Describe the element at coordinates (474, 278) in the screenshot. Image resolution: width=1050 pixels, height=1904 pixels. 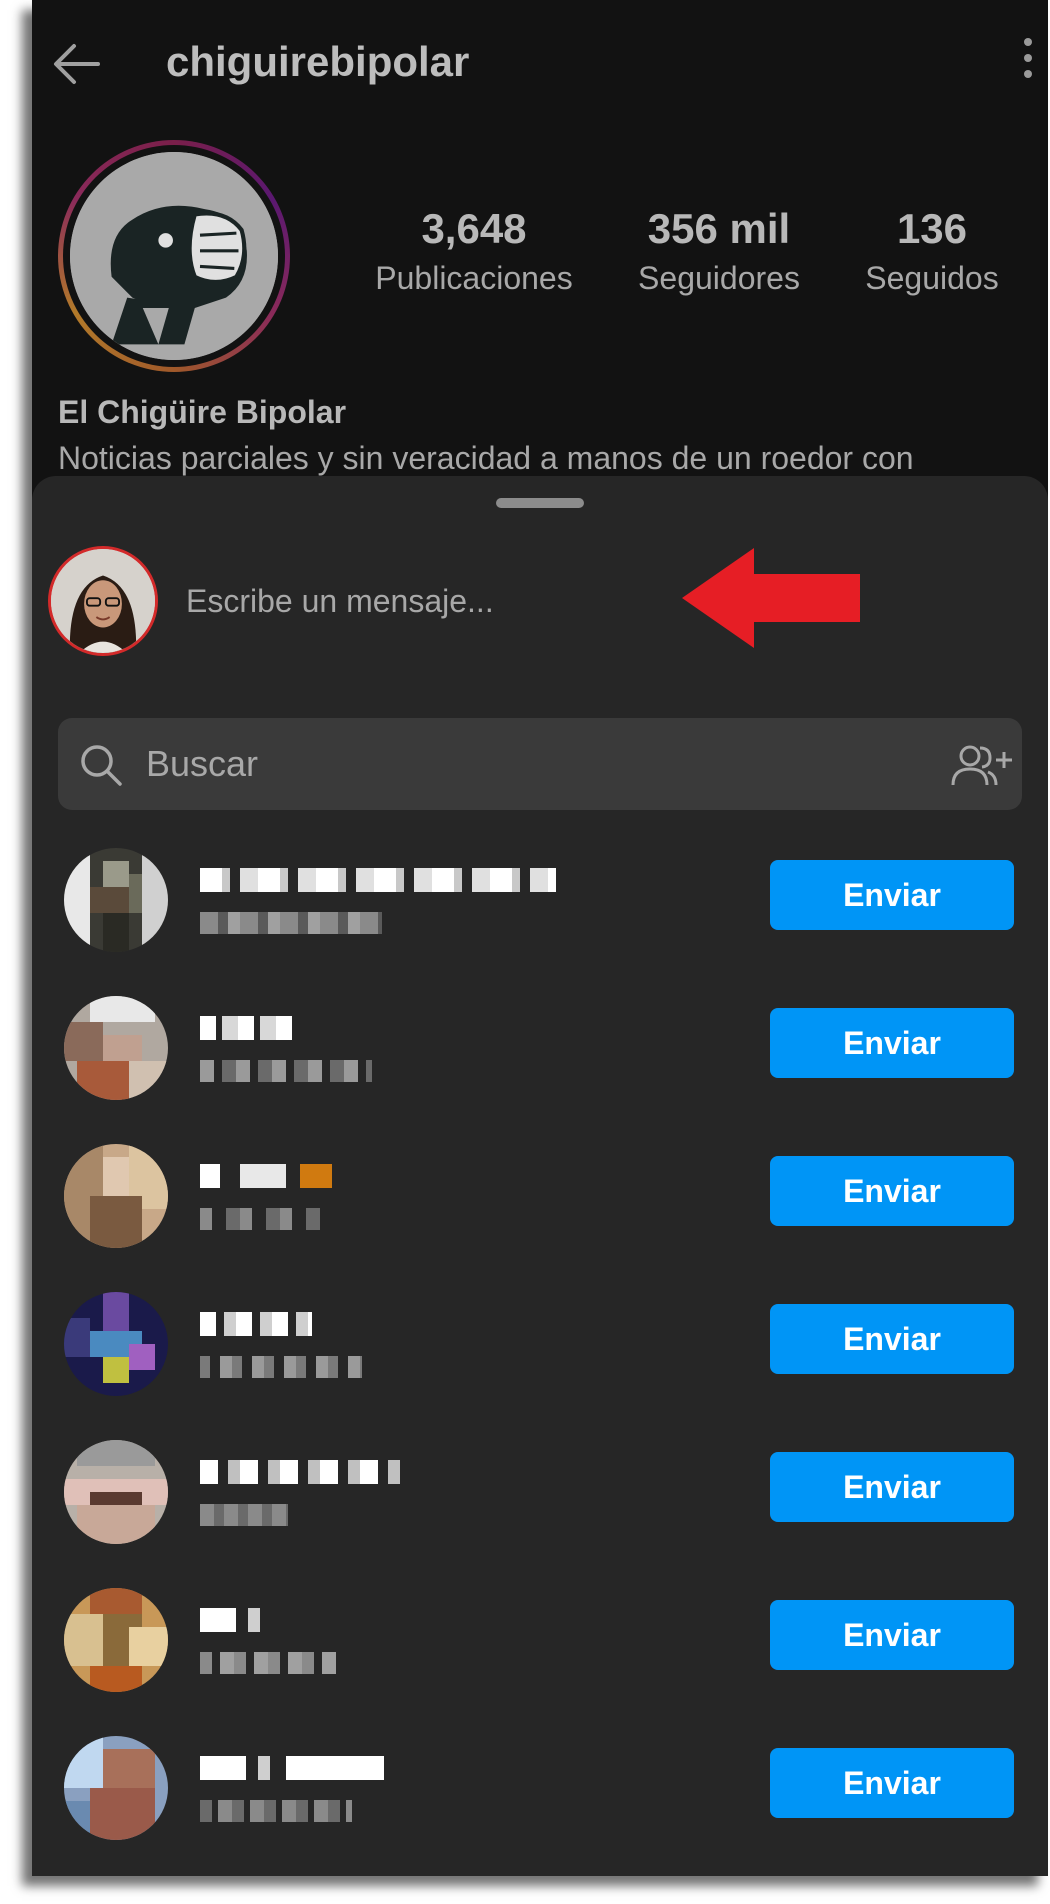
I see `stat-label: Publicaciones` at that location.